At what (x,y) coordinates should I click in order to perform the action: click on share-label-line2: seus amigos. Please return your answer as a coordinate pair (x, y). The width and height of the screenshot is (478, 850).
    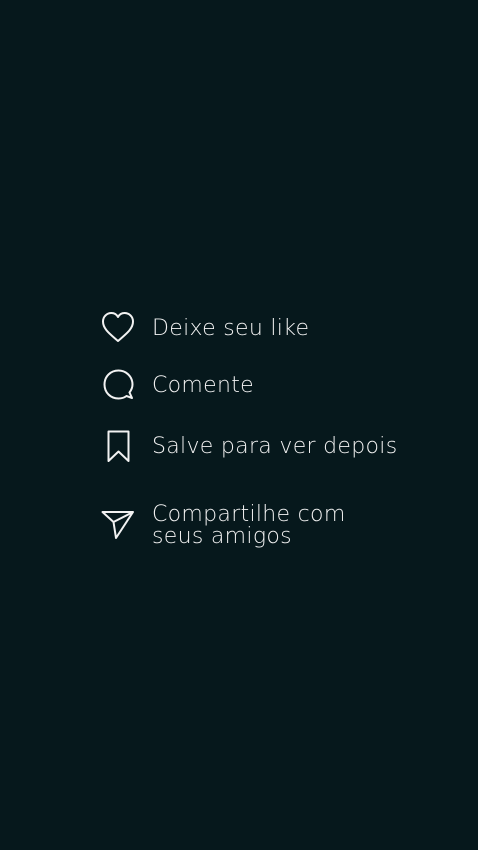
    Looking at the image, I should click on (222, 536).